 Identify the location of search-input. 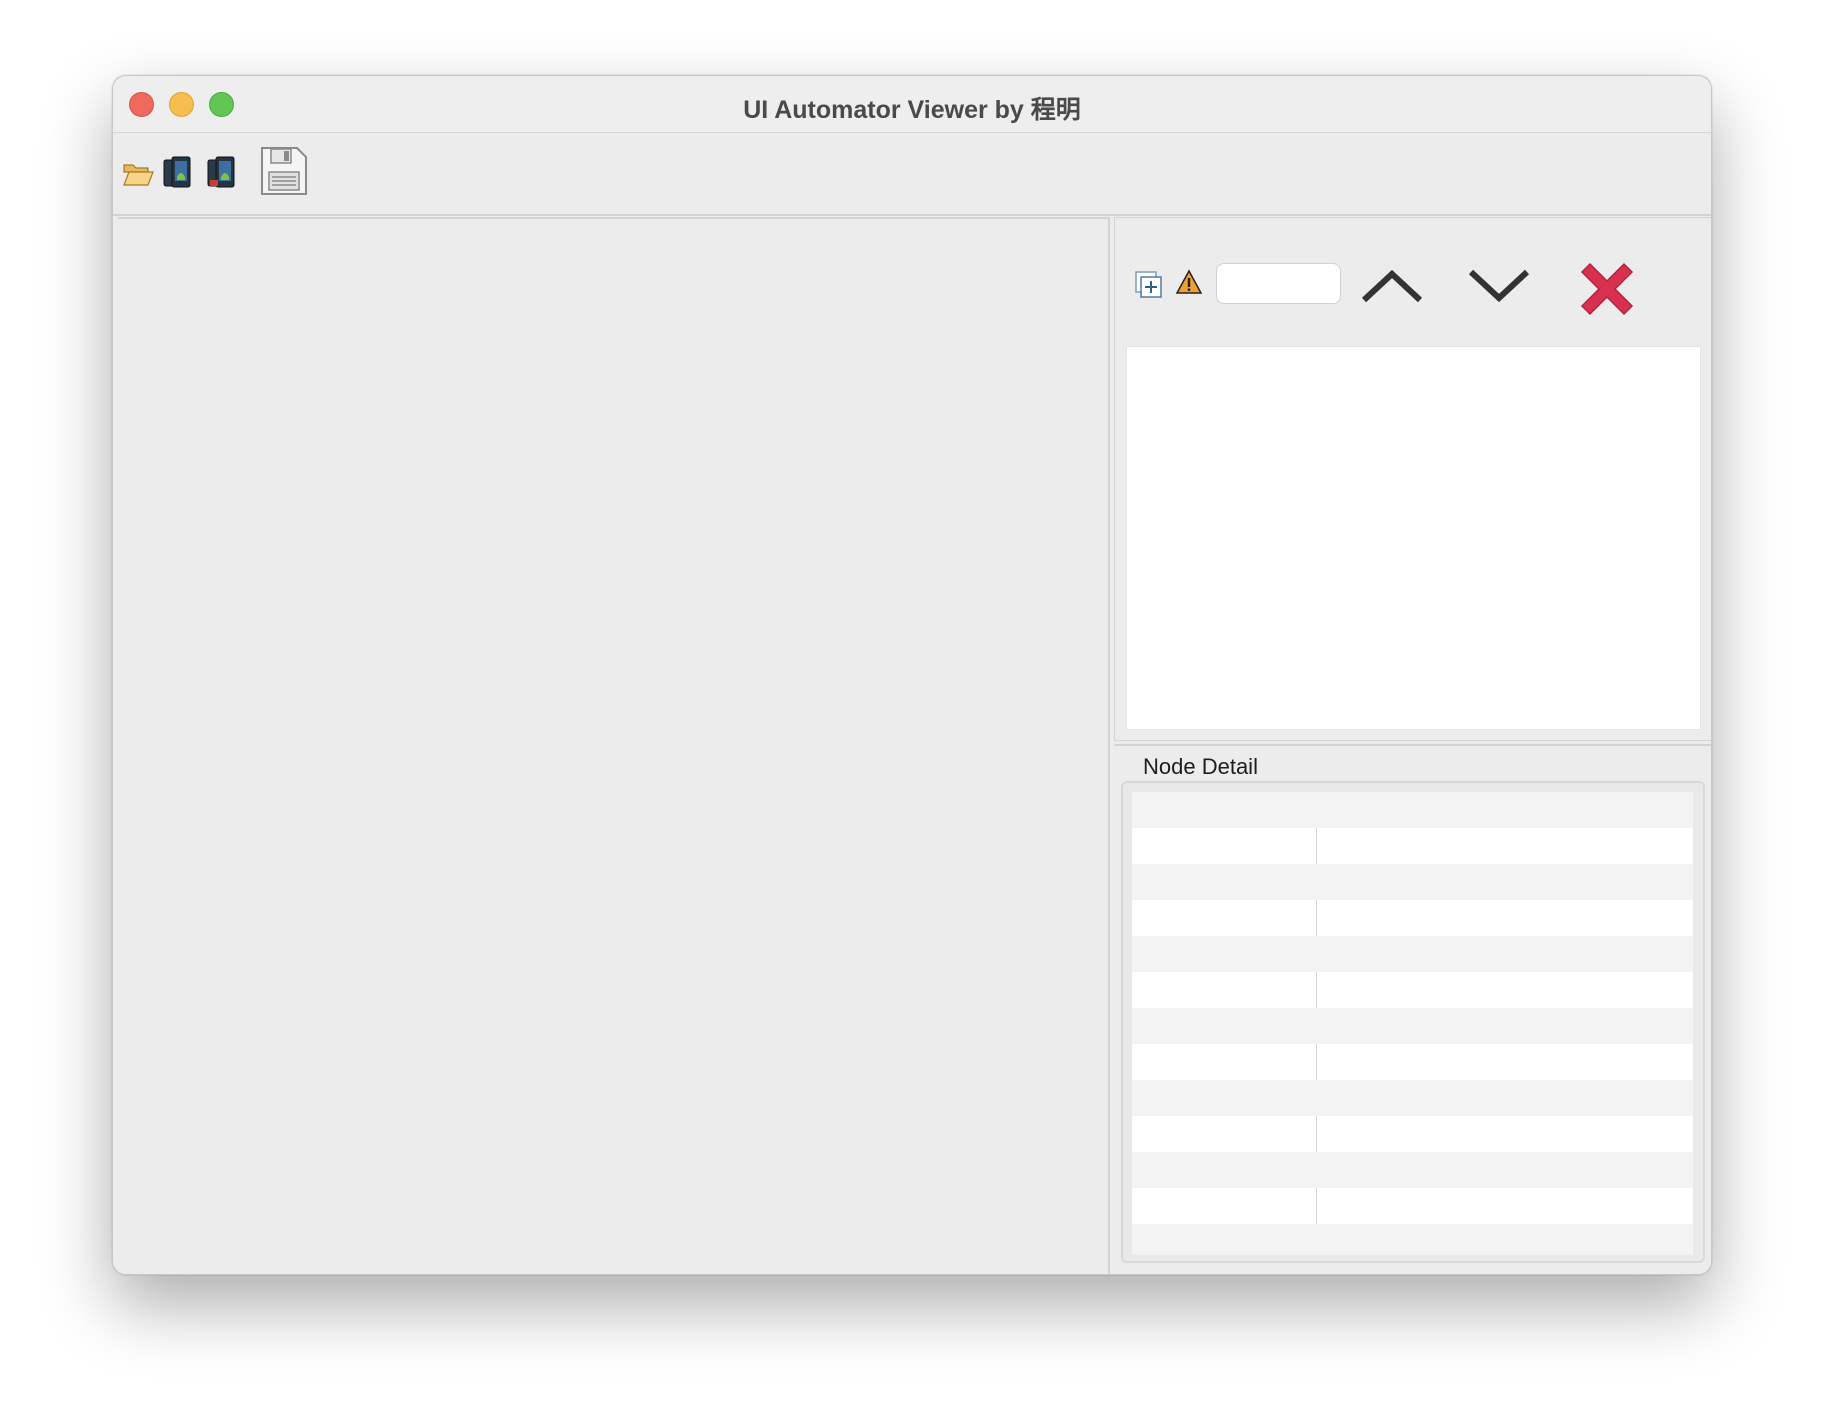
(1278, 283).